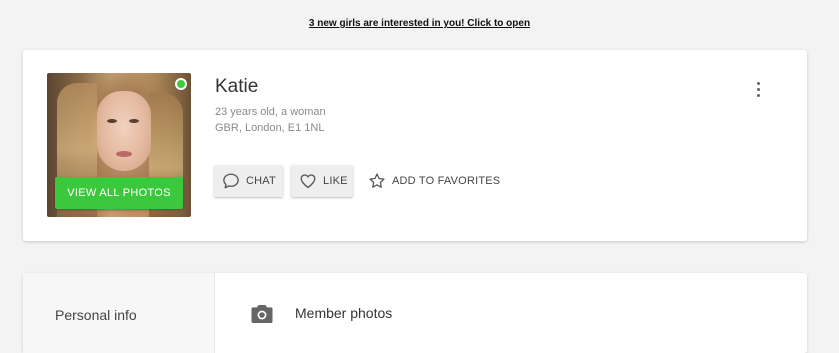 The width and height of the screenshot is (839, 353). What do you see at coordinates (96, 315) in the screenshot?
I see `sidebar-item-personal-info: Personal info` at bounding box center [96, 315].